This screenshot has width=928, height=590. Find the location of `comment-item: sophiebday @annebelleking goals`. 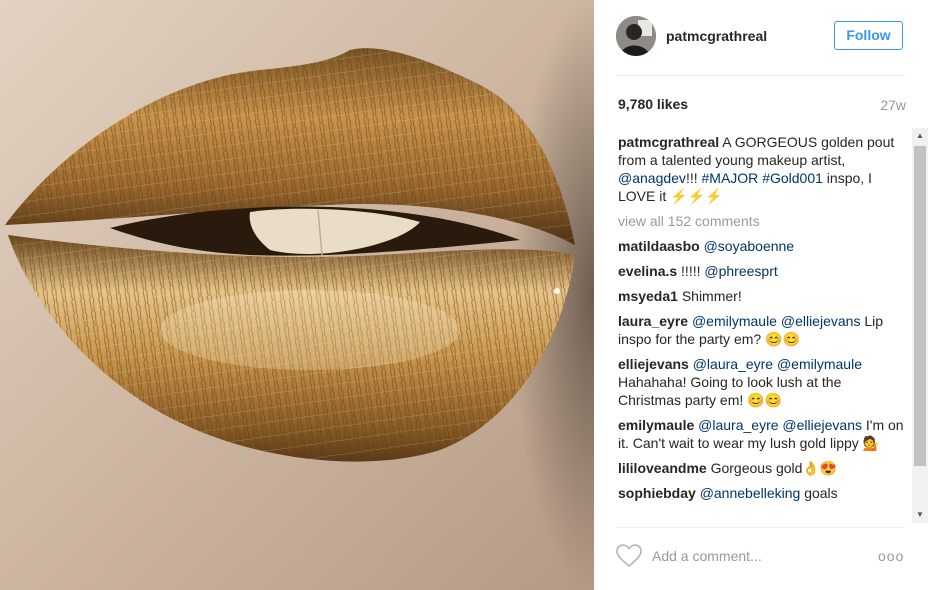

comment-item: sophiebday @annebelleking goals is located at coordinates (763, 493).